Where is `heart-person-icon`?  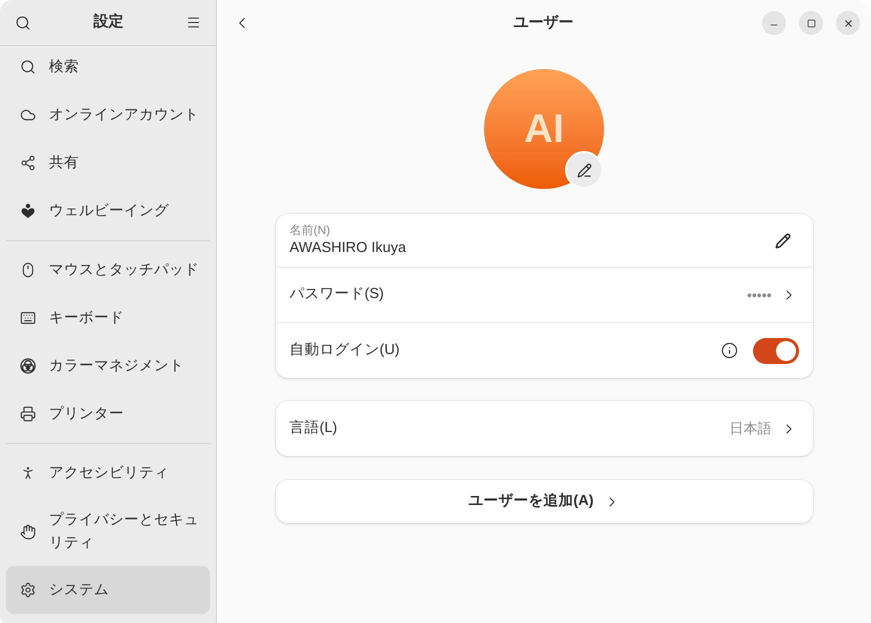
heart-person-icon is located at coordinates (28, 211).